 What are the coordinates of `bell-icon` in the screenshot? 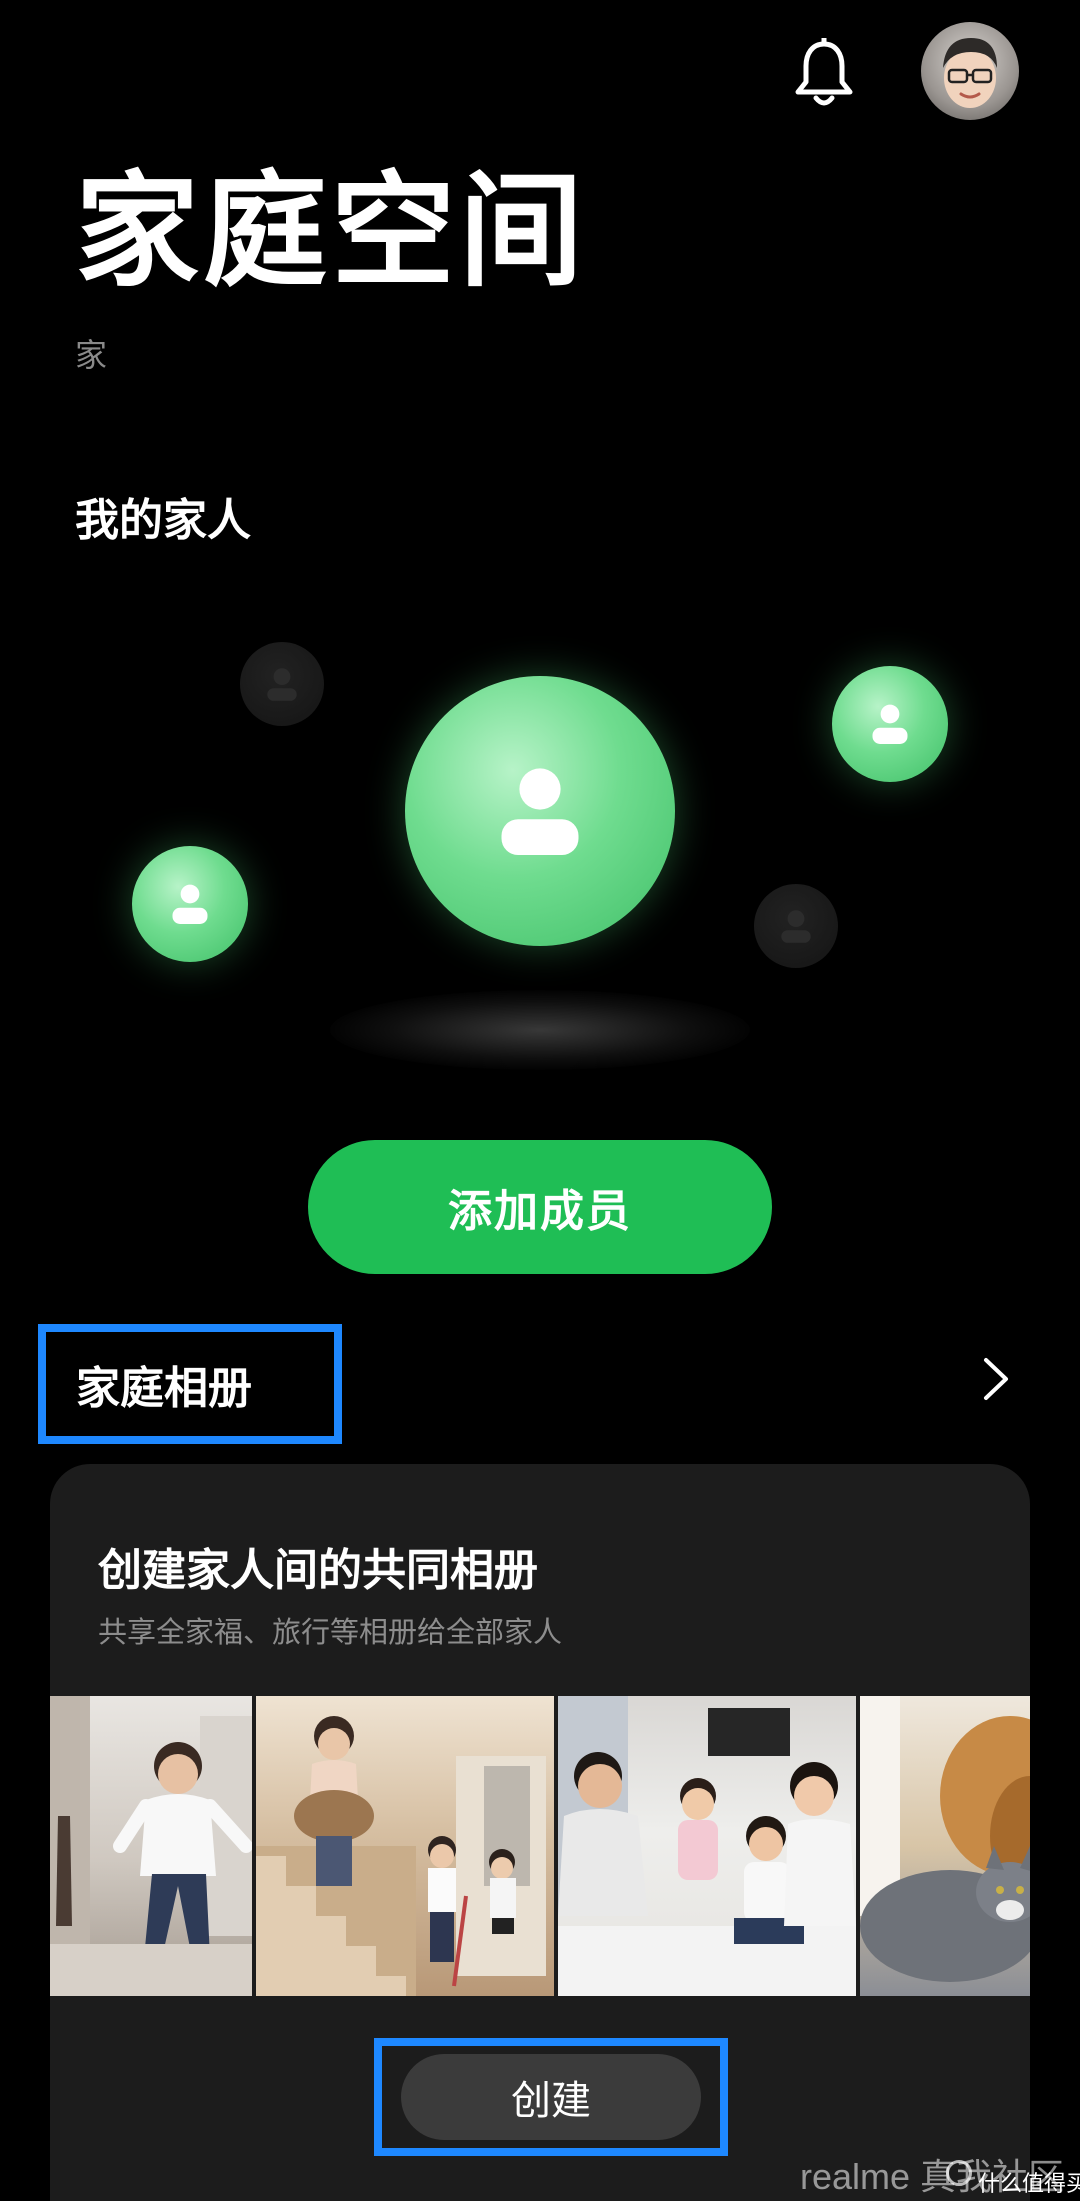 It's located at (824, 74).